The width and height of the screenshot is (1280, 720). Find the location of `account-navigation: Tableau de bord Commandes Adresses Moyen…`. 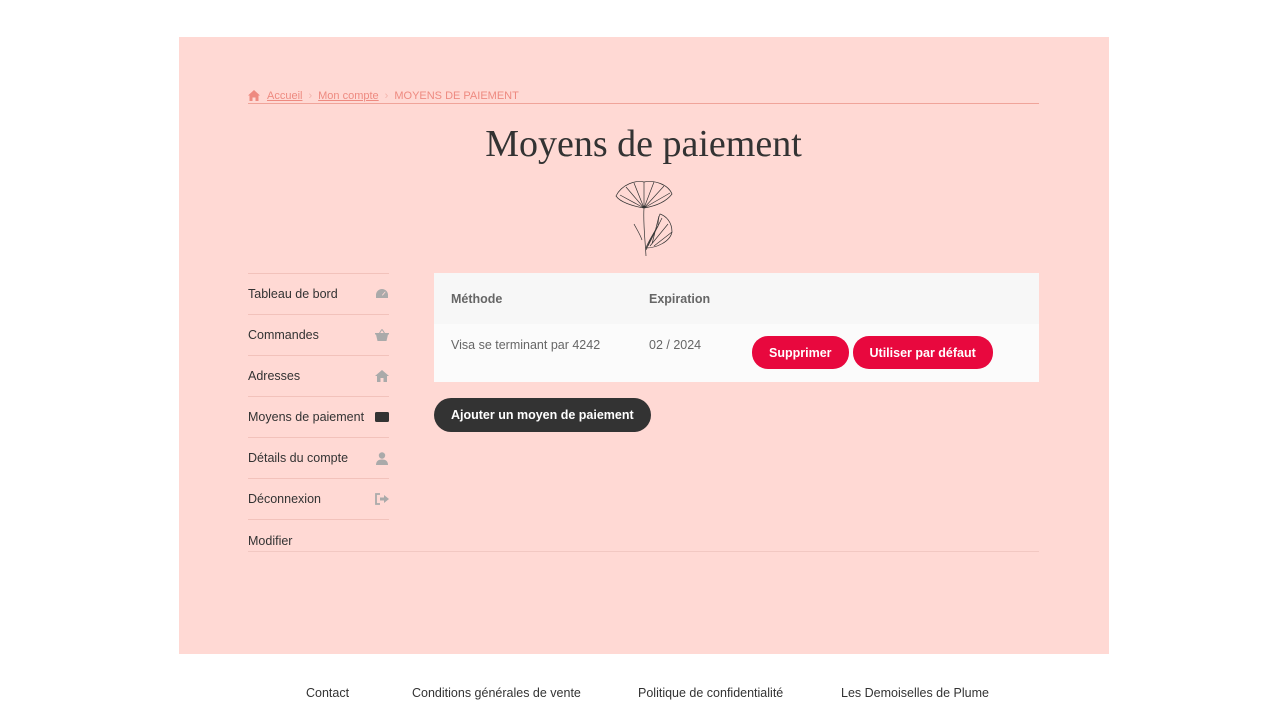

account-navigation: Tableau de bord Commandes Adresses Moyen… is located at coordinates (318, 396).